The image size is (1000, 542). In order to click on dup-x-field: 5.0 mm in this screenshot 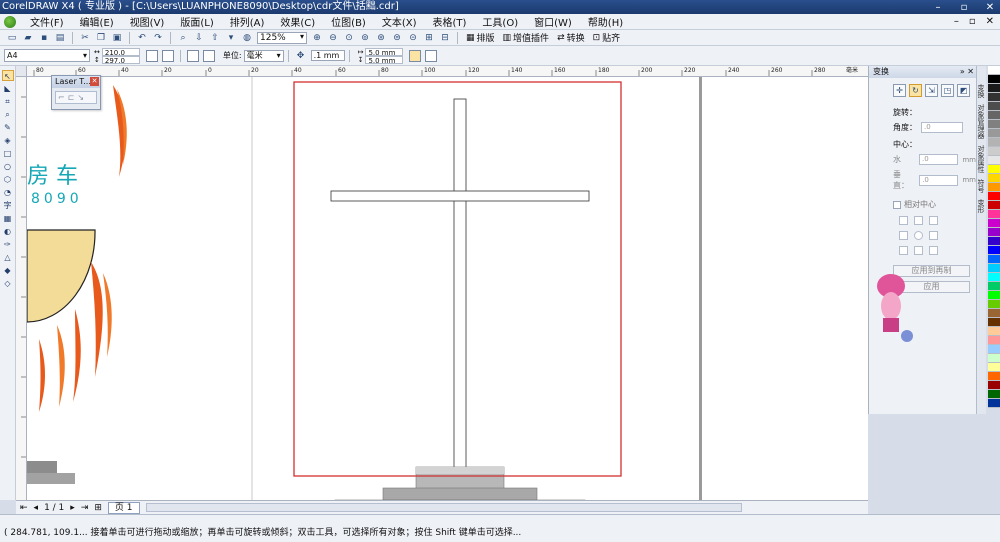, I will do `click(384, 52)`.